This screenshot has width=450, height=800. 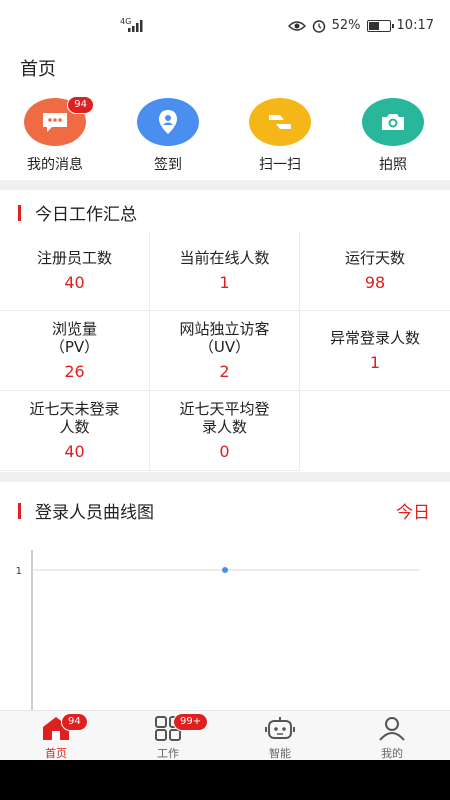 I want to click on quick-action-camera: 拍照, so click(x=393, y=136).